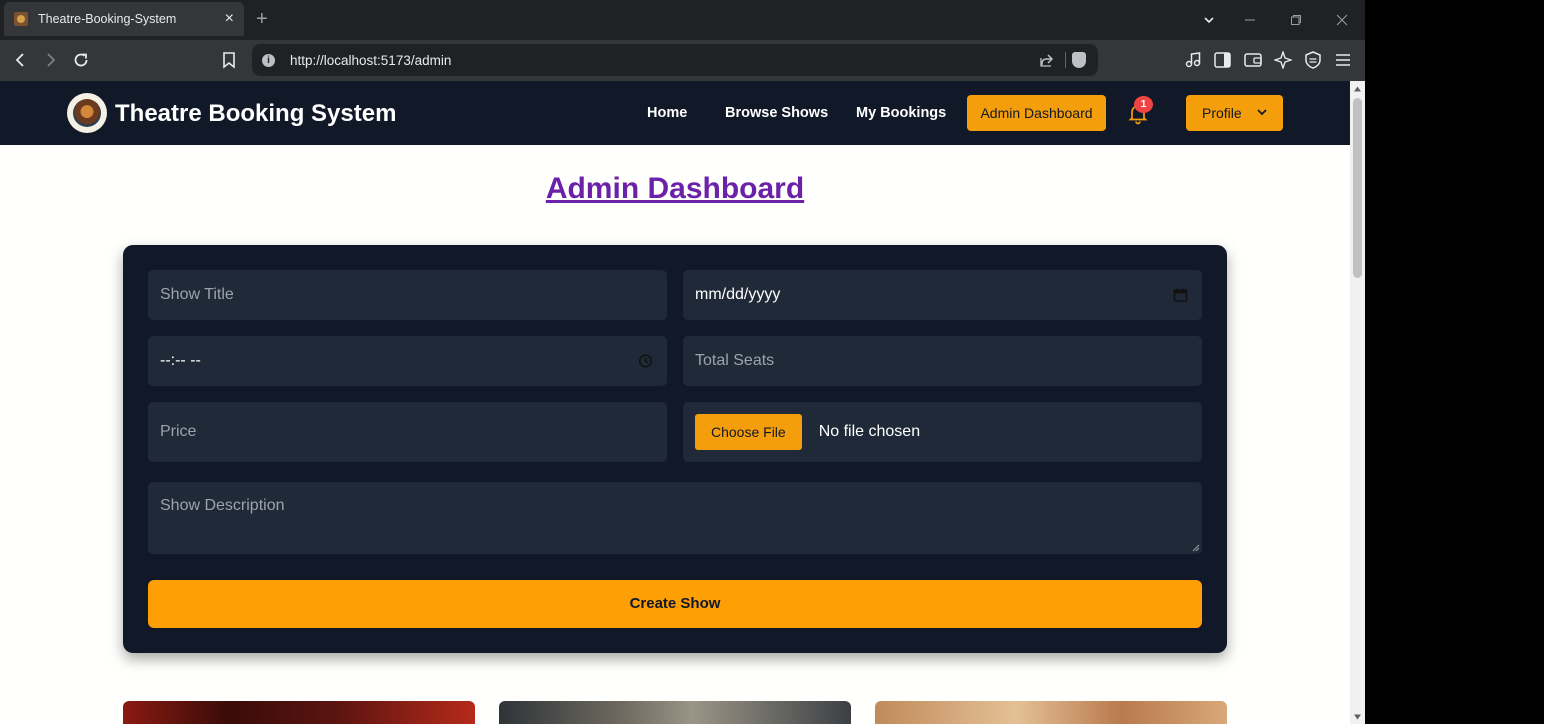  I want to click on omnibox-separator, so click(1065, 60).